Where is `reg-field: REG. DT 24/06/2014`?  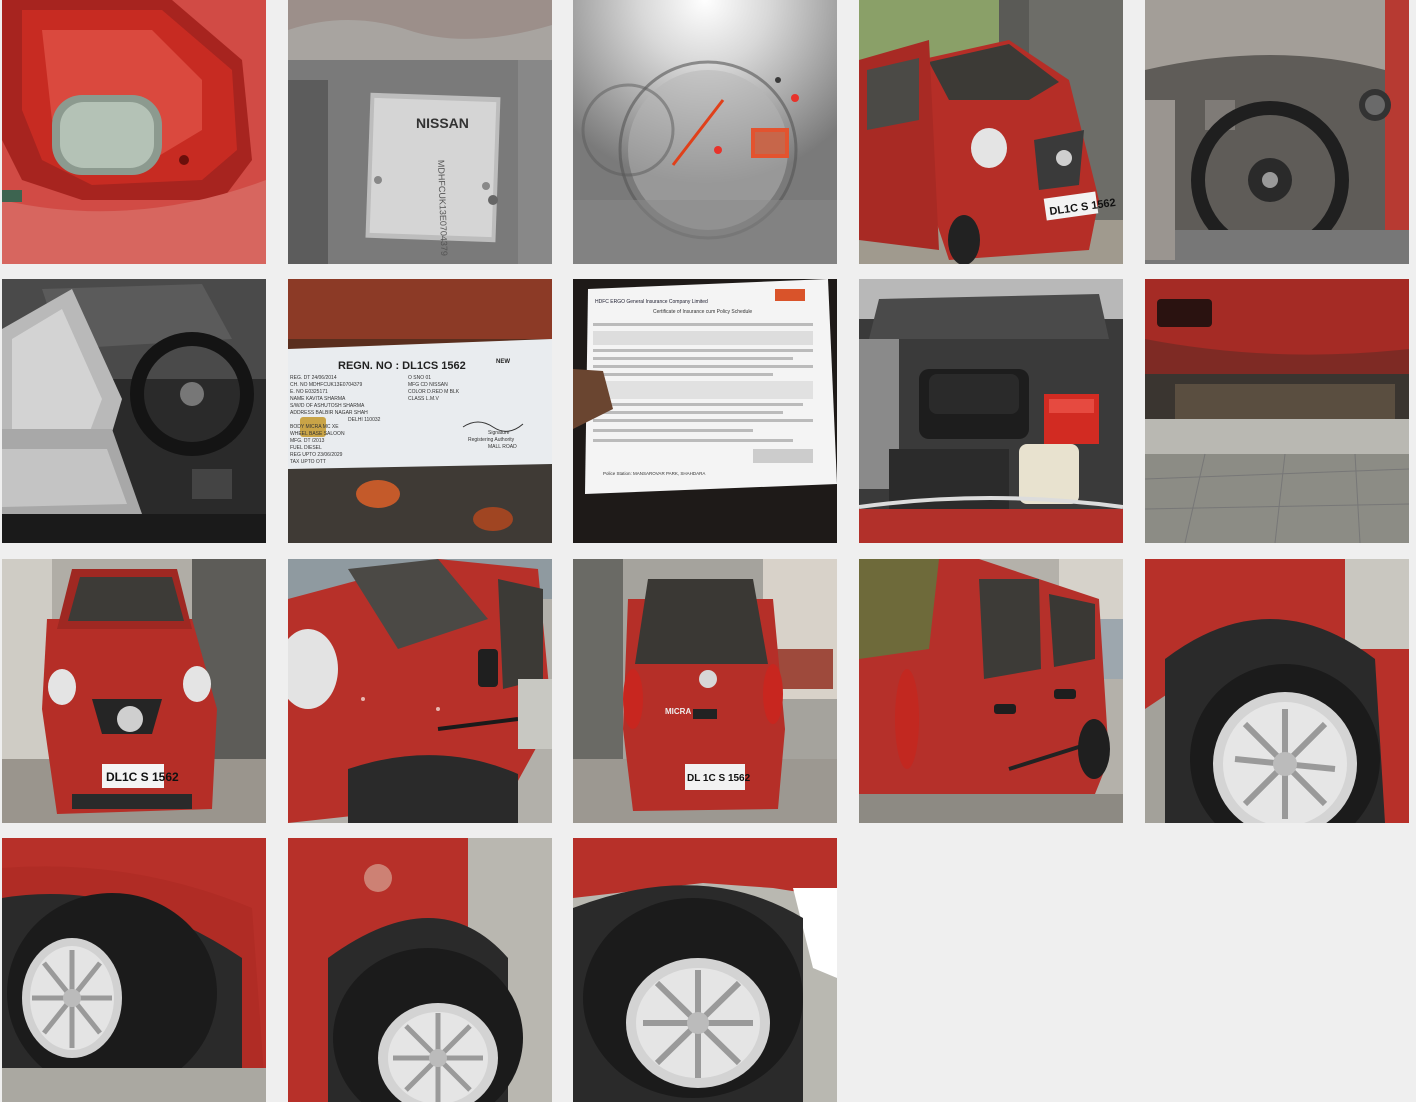
reg-field: REG. DT 24/06/2014 is located at coordinates (313, 378).